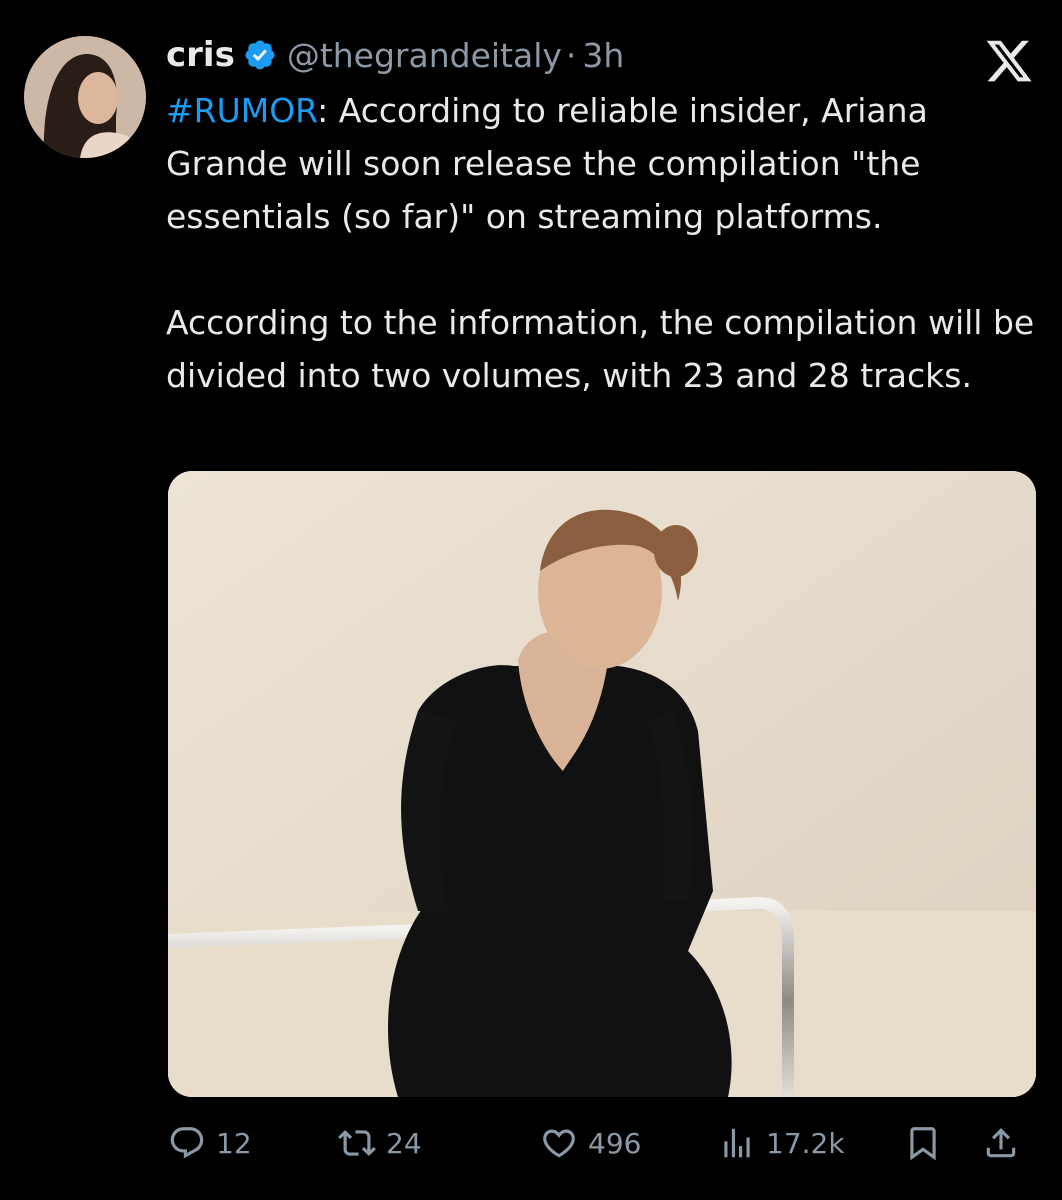 This screenshot has height=1200, width=1062. What do you see at coordinates (1009, 61) in the screenshot?
I see `x-logo-icon` at bounding box center [1009, 61].